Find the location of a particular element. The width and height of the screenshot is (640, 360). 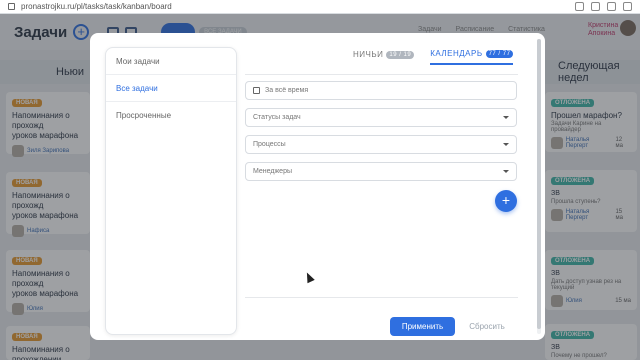

tabs-divider is located at coordinates (381, 74).